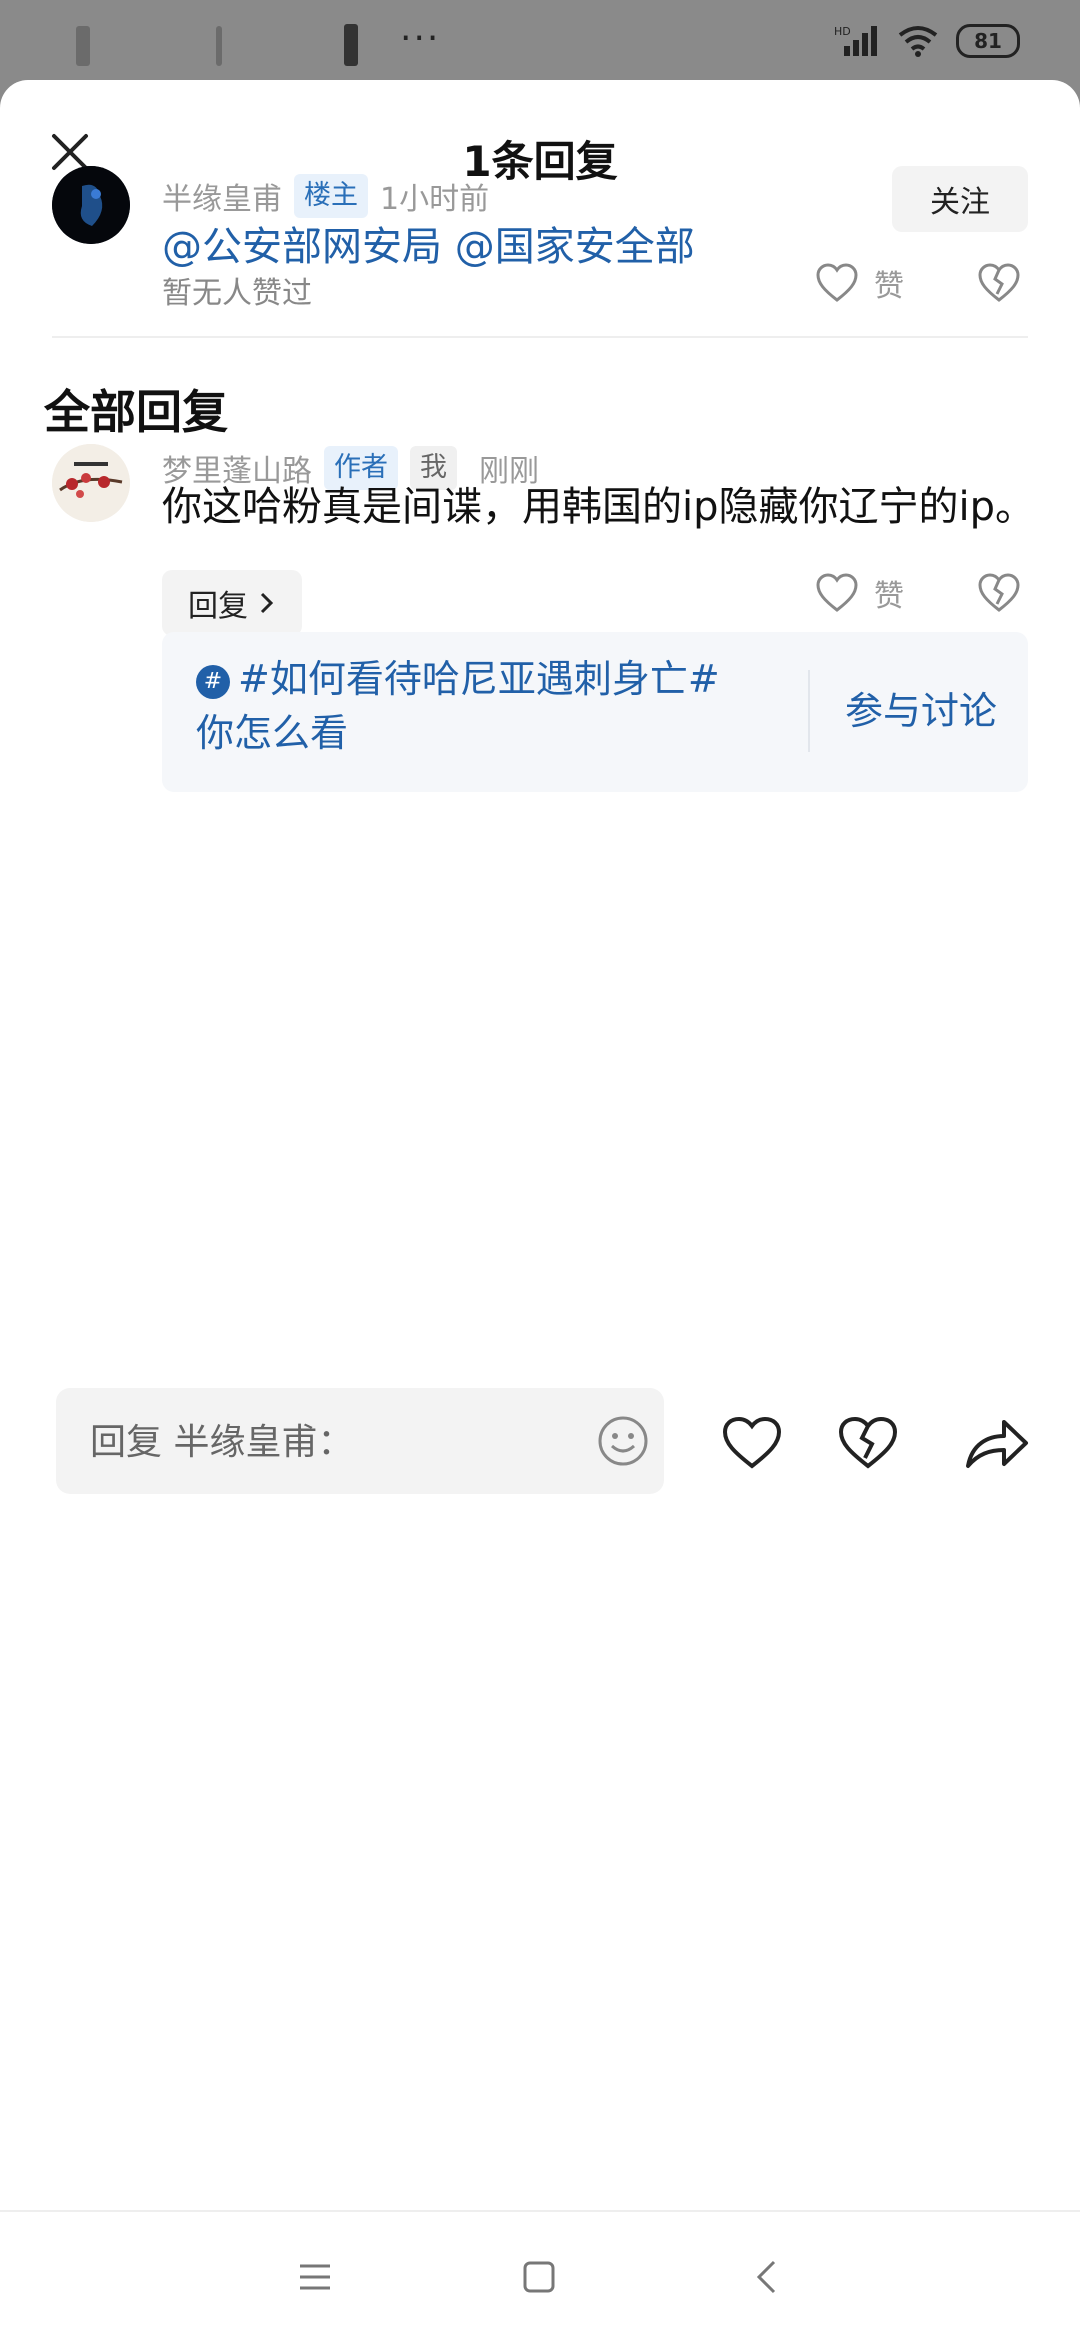  I want to click on topic-text-wrap: # #如何看待哈尼亚遇刺身亡#你怎么看, so click(476, 706).